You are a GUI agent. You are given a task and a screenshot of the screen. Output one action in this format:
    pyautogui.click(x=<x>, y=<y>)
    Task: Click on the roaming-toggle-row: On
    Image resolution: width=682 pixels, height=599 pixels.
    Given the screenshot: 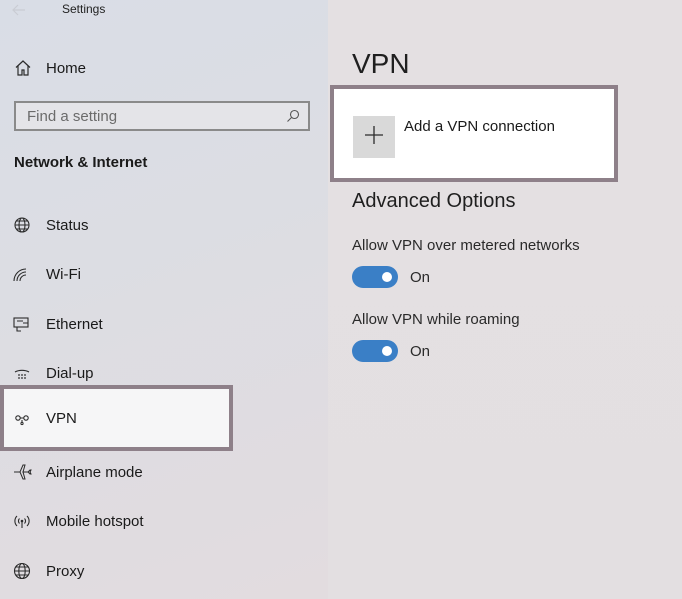 What is the action you would take?
    pyautogui.click(x=391, y=351)
    